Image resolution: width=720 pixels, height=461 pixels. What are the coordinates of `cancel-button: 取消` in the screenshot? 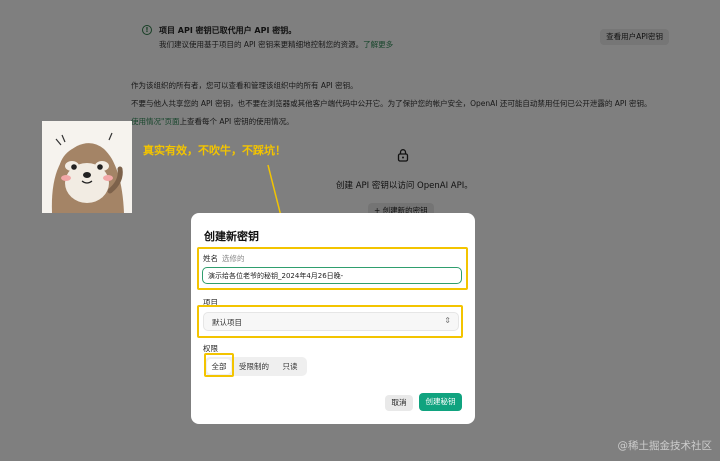 It's located at (399, 403).